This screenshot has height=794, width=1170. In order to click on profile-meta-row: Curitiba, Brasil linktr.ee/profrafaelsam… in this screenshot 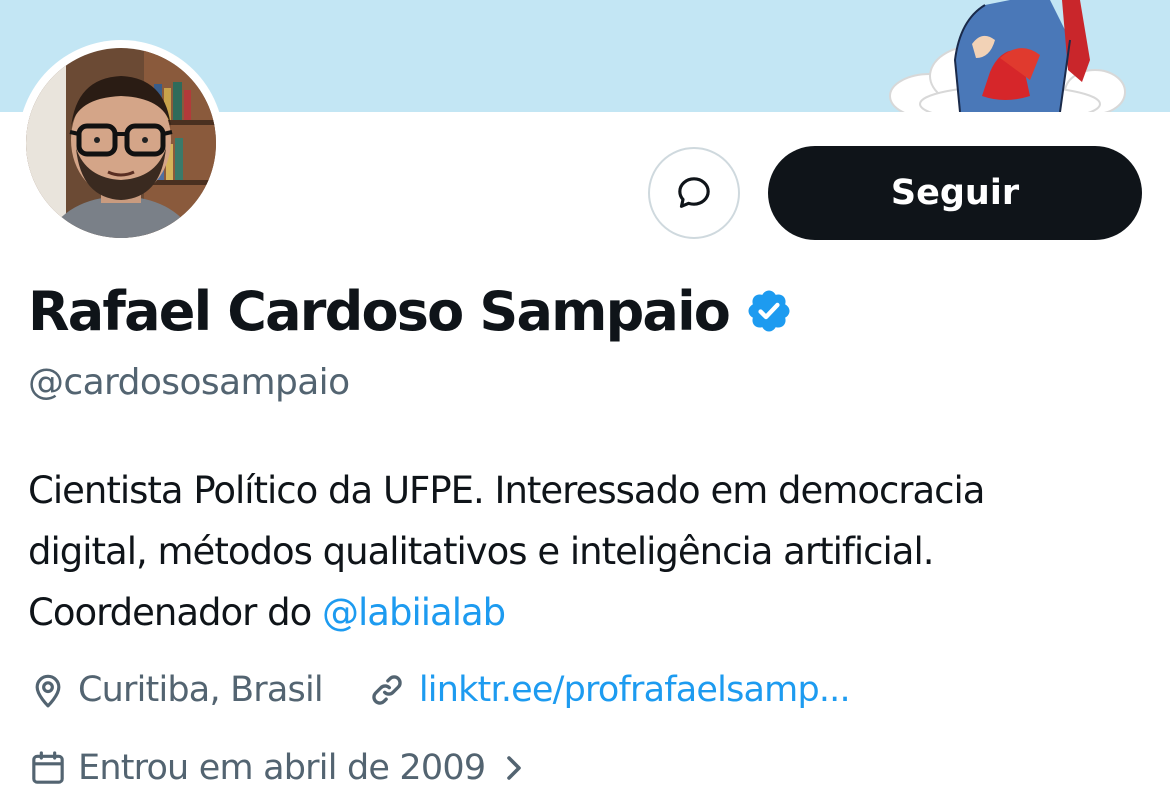, I will do `click(439, 690)`.